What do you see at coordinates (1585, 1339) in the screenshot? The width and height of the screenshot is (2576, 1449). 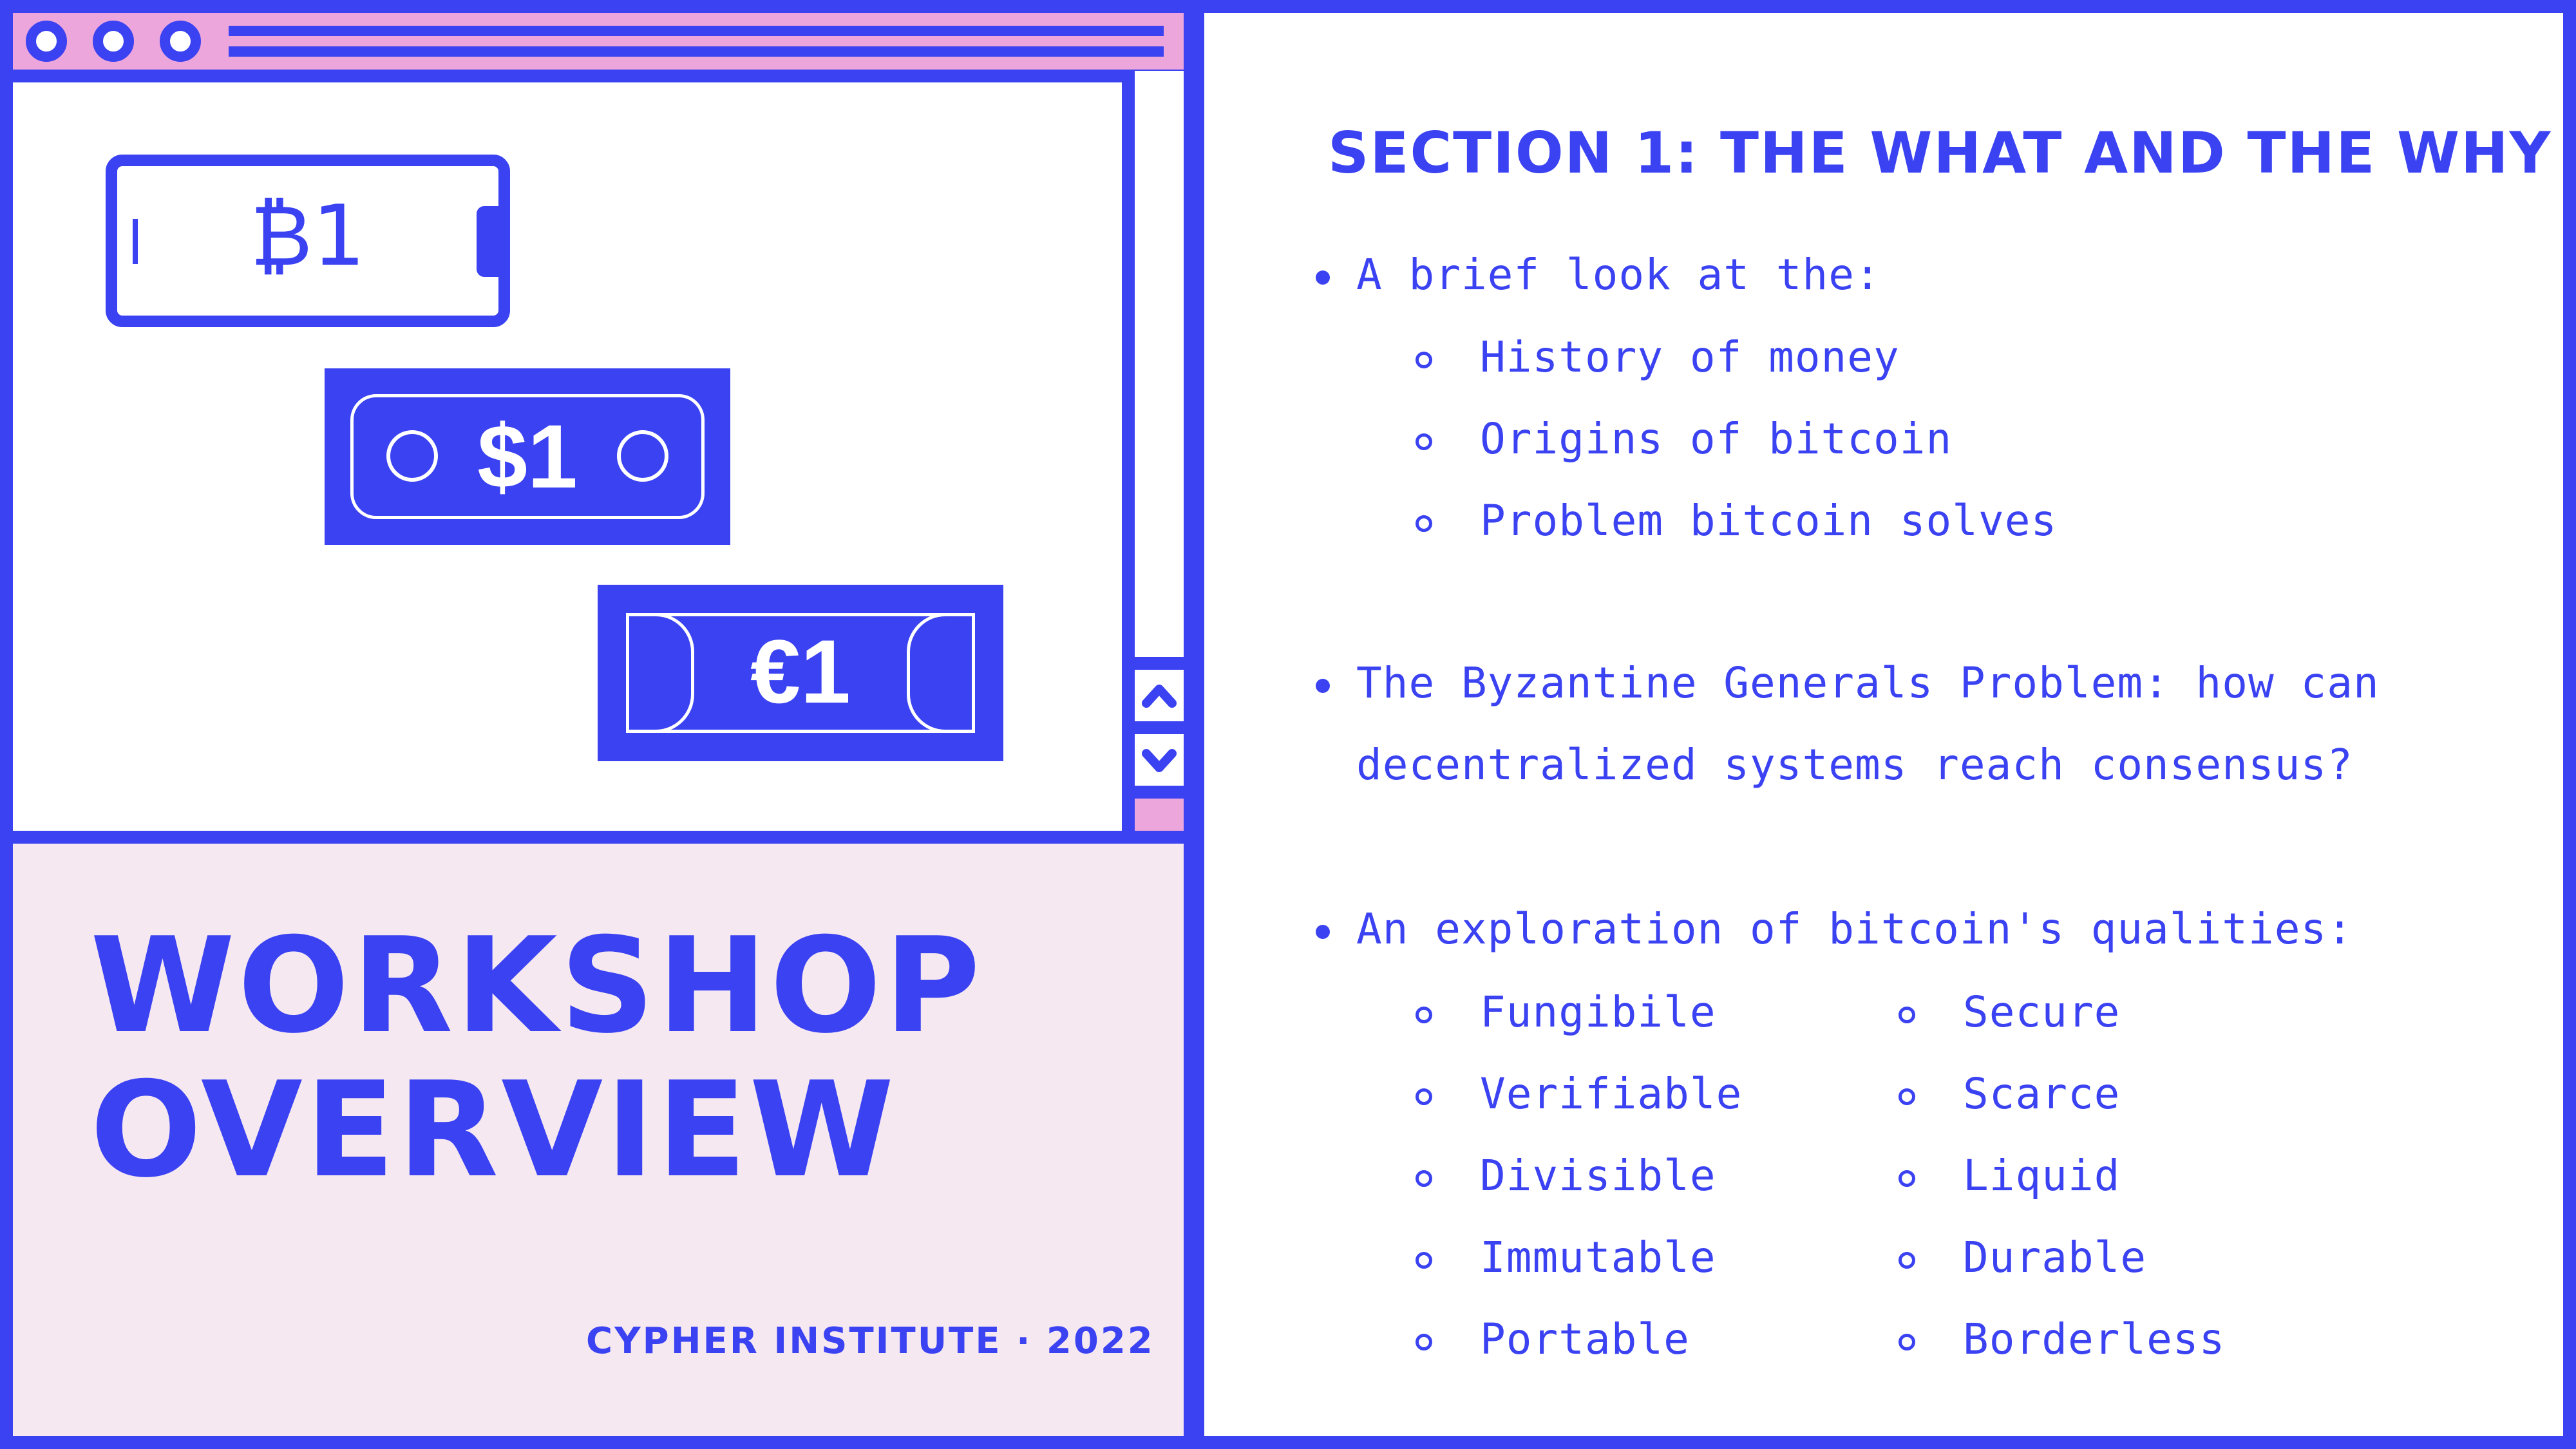 I see `list-item: Portable` at bounding box center [1585, 1339].